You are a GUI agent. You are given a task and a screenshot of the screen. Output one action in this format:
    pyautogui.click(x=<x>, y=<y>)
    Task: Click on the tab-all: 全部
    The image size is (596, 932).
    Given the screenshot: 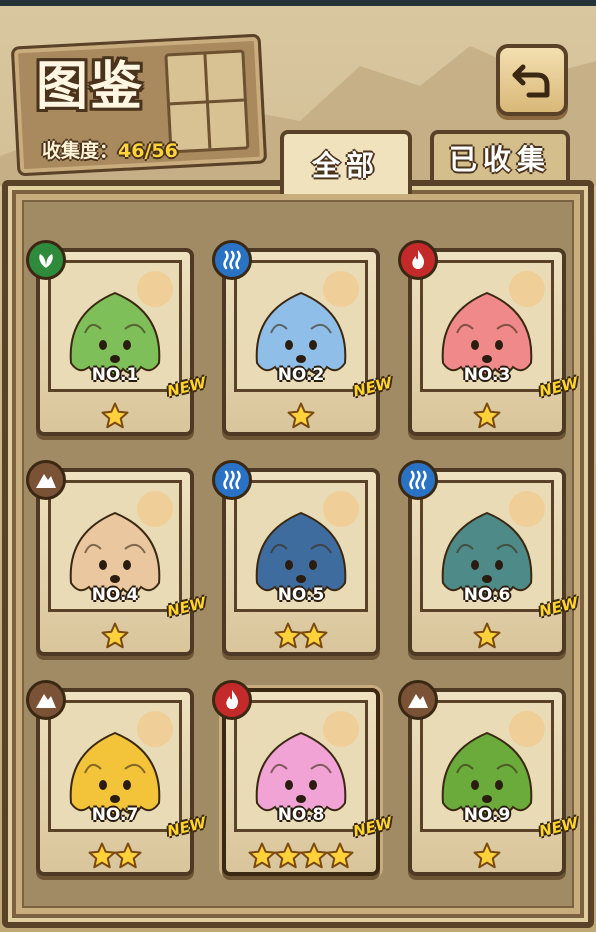 What is the action you would take?
    pyautogui.click(x=346, y=162)
    